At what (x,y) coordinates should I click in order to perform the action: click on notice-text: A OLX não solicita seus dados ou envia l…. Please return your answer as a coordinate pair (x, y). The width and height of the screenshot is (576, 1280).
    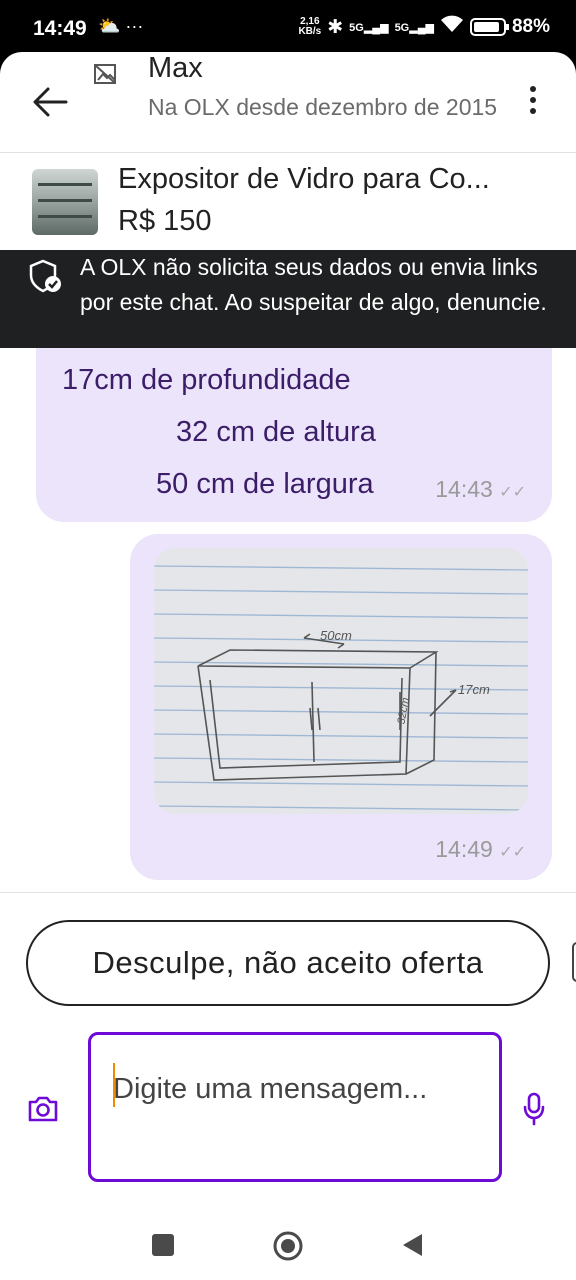
    Looking at the image, I should click on (313, 284).